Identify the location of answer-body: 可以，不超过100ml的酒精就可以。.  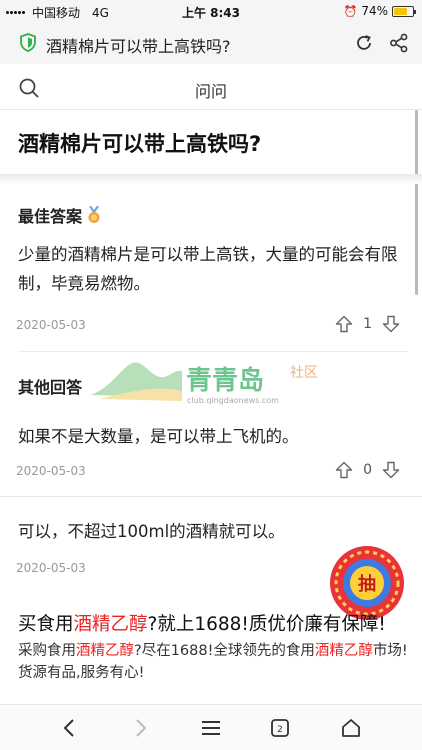
(151, 531).